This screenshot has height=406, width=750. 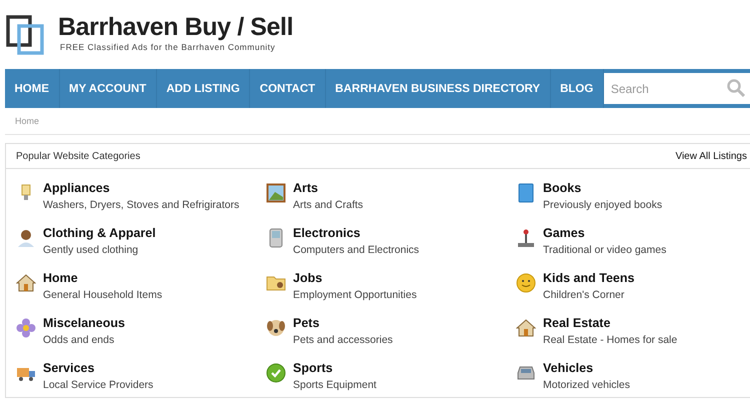 I want to click on category-description: Employment Opportunities, so click(x=355, y=295).